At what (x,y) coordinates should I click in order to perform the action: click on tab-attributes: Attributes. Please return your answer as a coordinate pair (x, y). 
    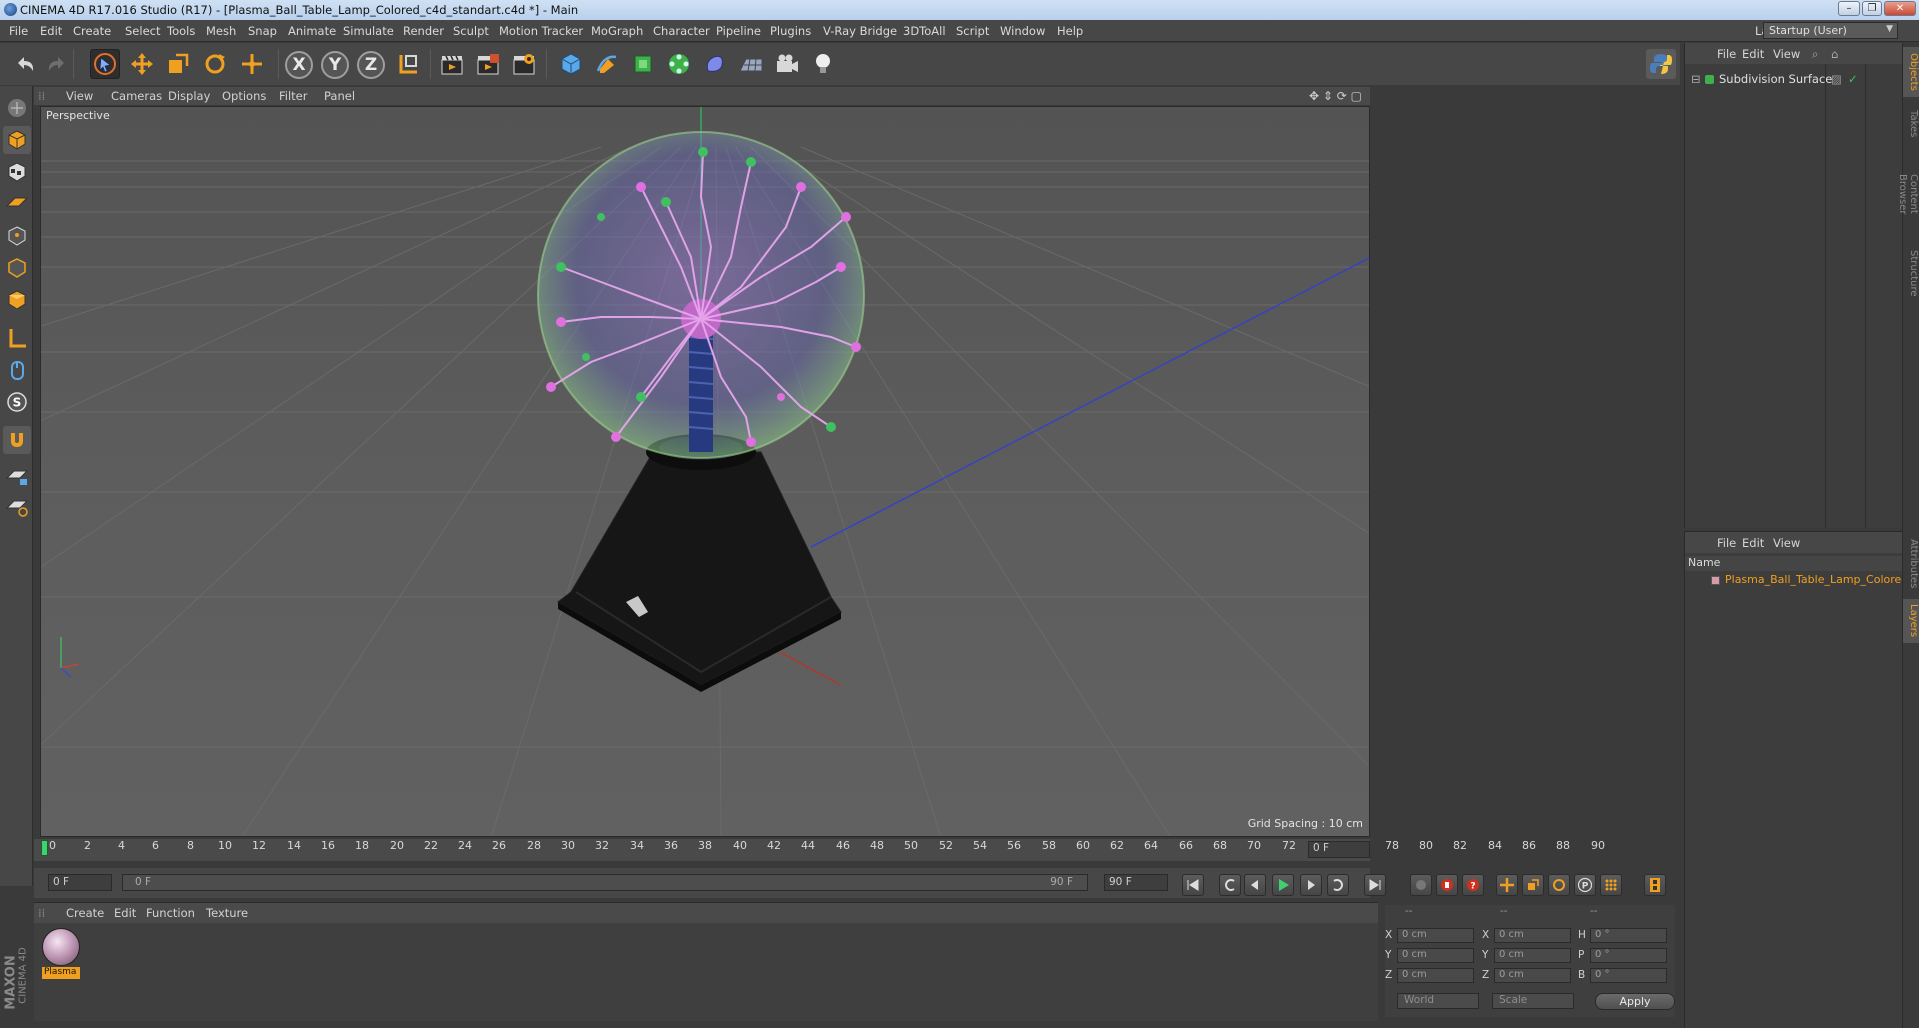
    Looking at the image, I should click on (1911, 564).